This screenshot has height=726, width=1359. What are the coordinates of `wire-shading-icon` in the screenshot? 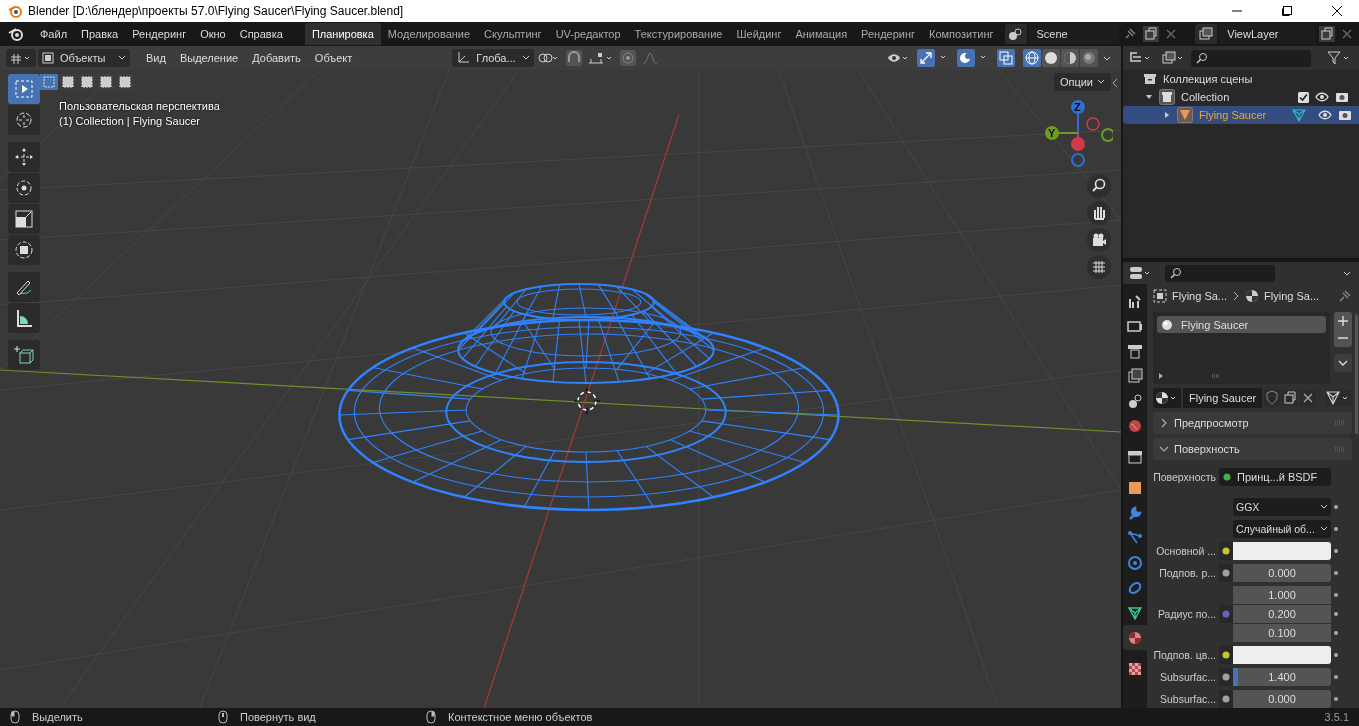 It's located at (1032, 58).